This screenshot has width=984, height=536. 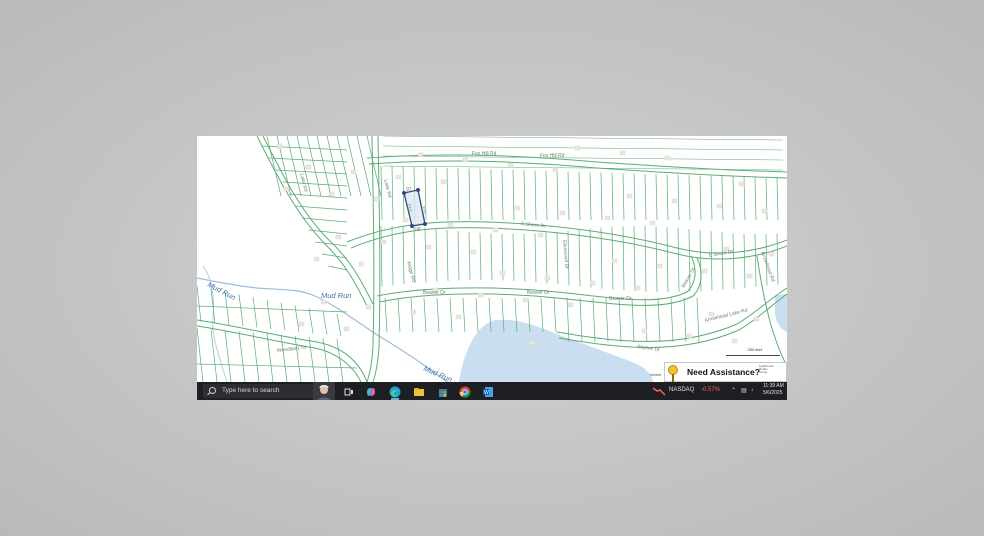 I want to click on need-assistance-widget: Need Assistance? Lighthouse Realty Group, so click(x=725, y=372).